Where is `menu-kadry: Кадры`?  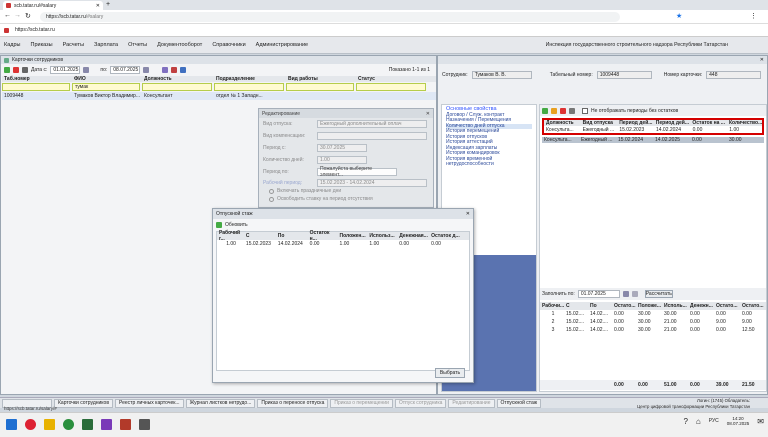
menu-kadry: Кадры is located at coordinates (12, 45).